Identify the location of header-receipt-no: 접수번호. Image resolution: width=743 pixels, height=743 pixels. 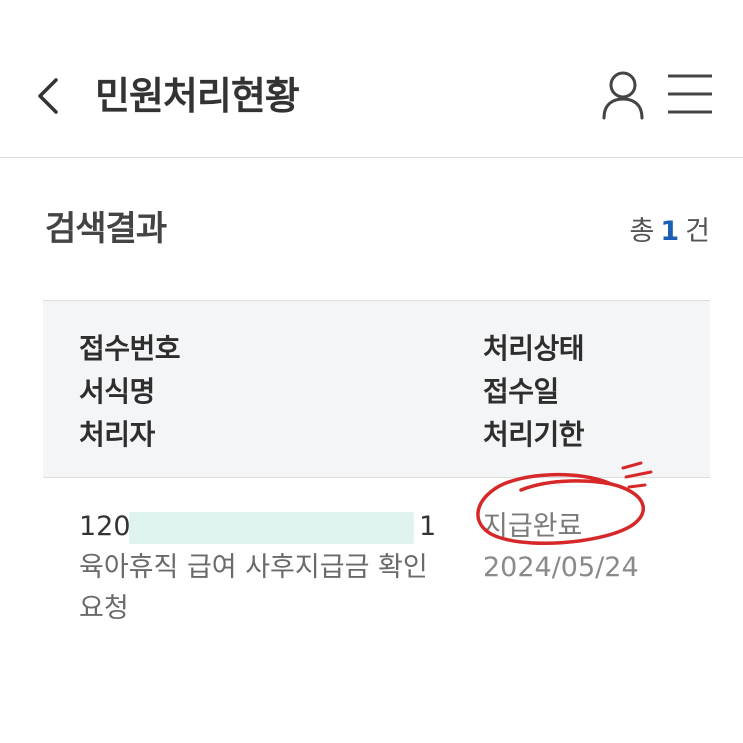
(130, 348).